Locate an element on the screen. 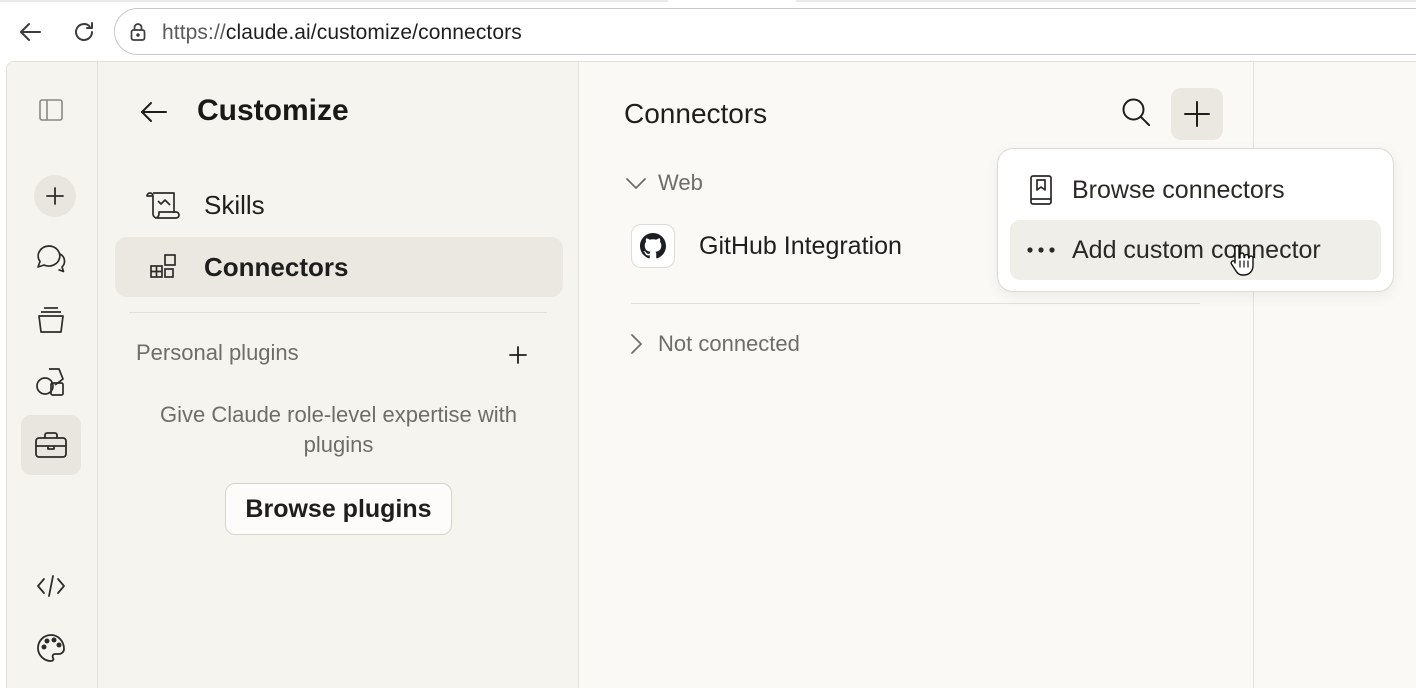 The width and height of the screenshot is (1416, 688). connectors-title: Connectors is located at coordinates (696, 113).